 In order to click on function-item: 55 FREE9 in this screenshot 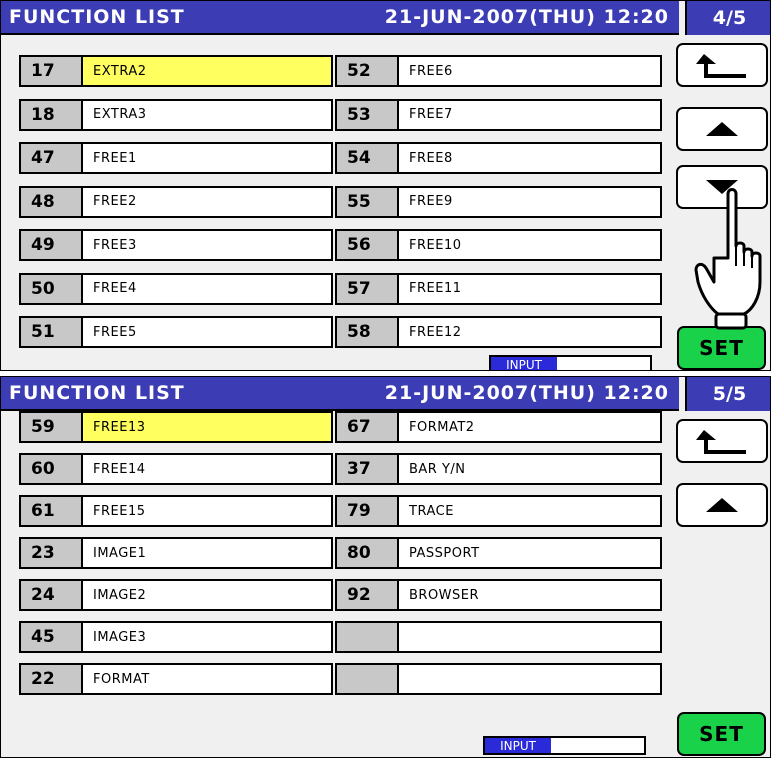, I will do `click(498, 201)`.